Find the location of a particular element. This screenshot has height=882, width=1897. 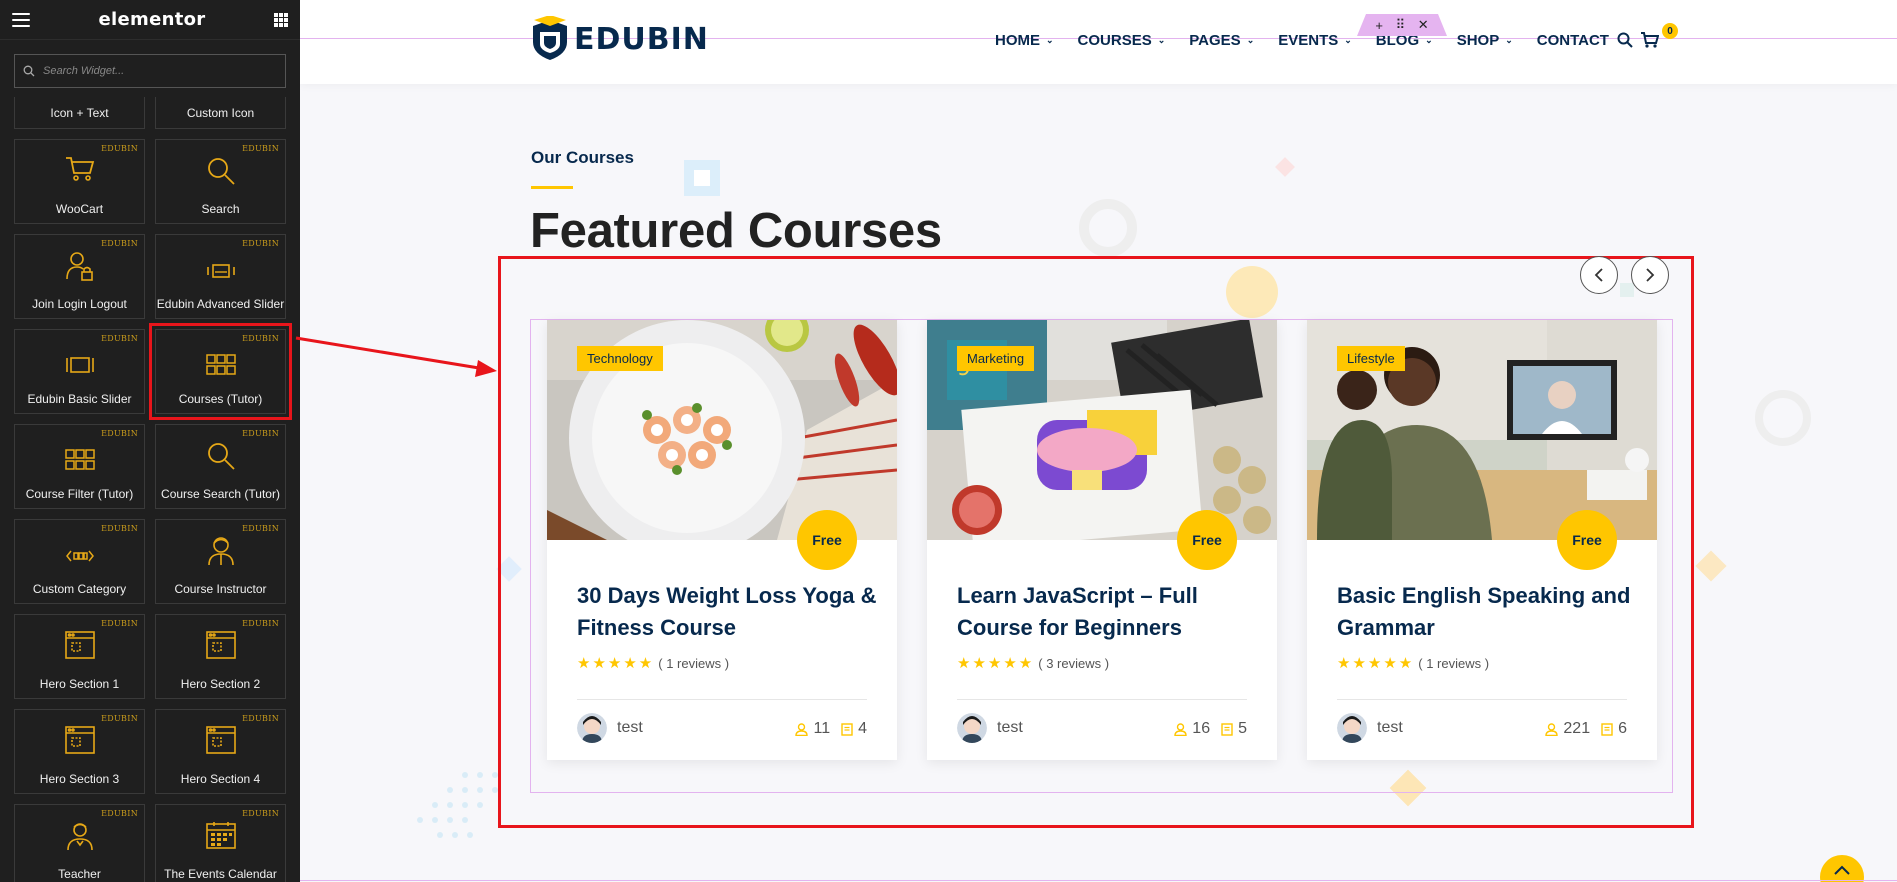

widget-tile-hero-section-4: EDUBIN Hero Section 4 is located at coordinates (220, 751).